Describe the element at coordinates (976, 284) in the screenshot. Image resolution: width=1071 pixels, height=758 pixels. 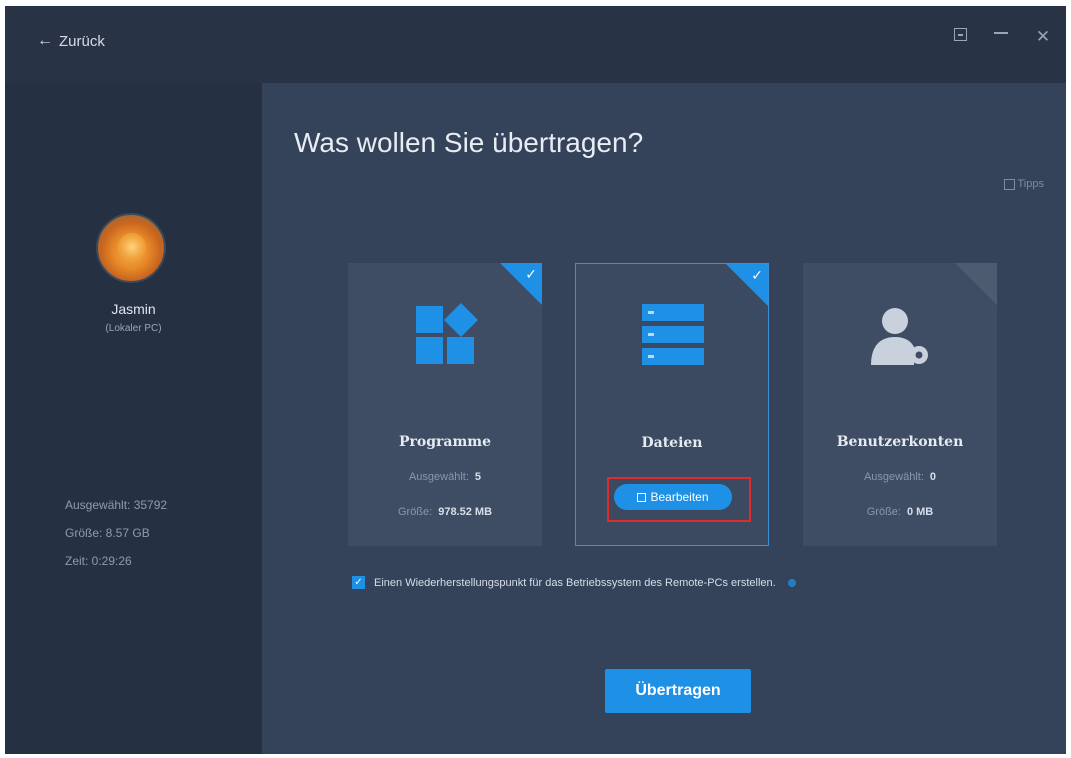
I see `card-unselected-corner` at that location.